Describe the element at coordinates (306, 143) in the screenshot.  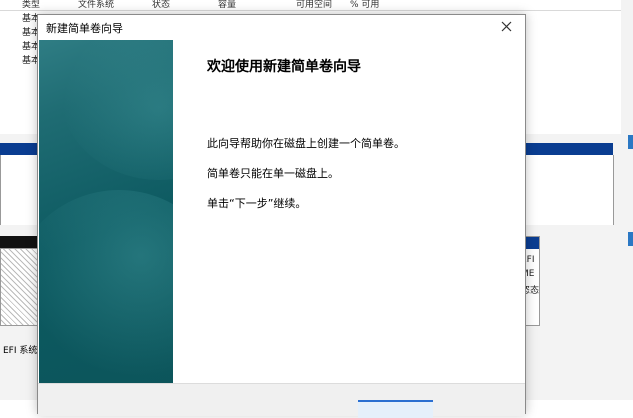
I see `wizard-description: 此向导帮助你在磁盘上创建一个简单卷。` at that location.